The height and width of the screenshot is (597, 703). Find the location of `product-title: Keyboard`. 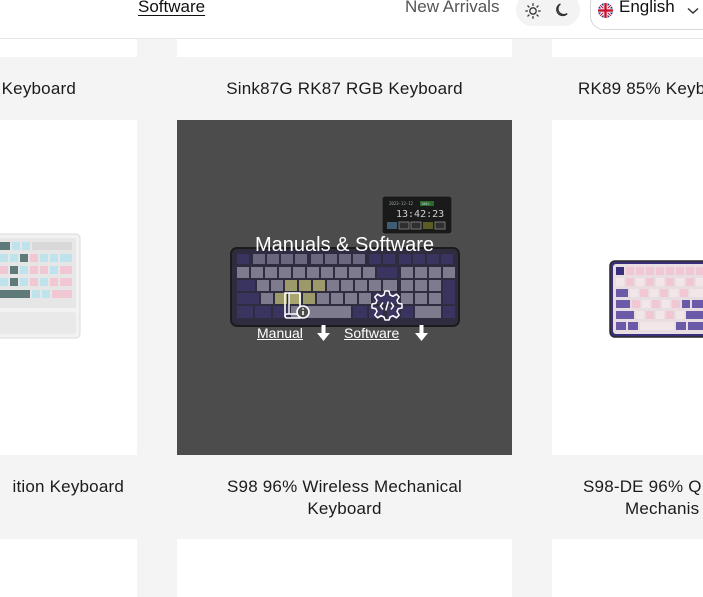

product-title: Keyboard is located at coordinates (39, 89).